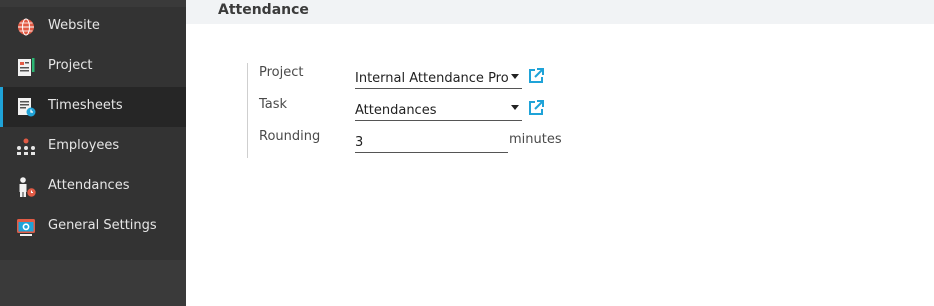  Describe the element at coordinates (84, 145) in the screenshot. I see `sidebar-item-label: Employees` at that location.